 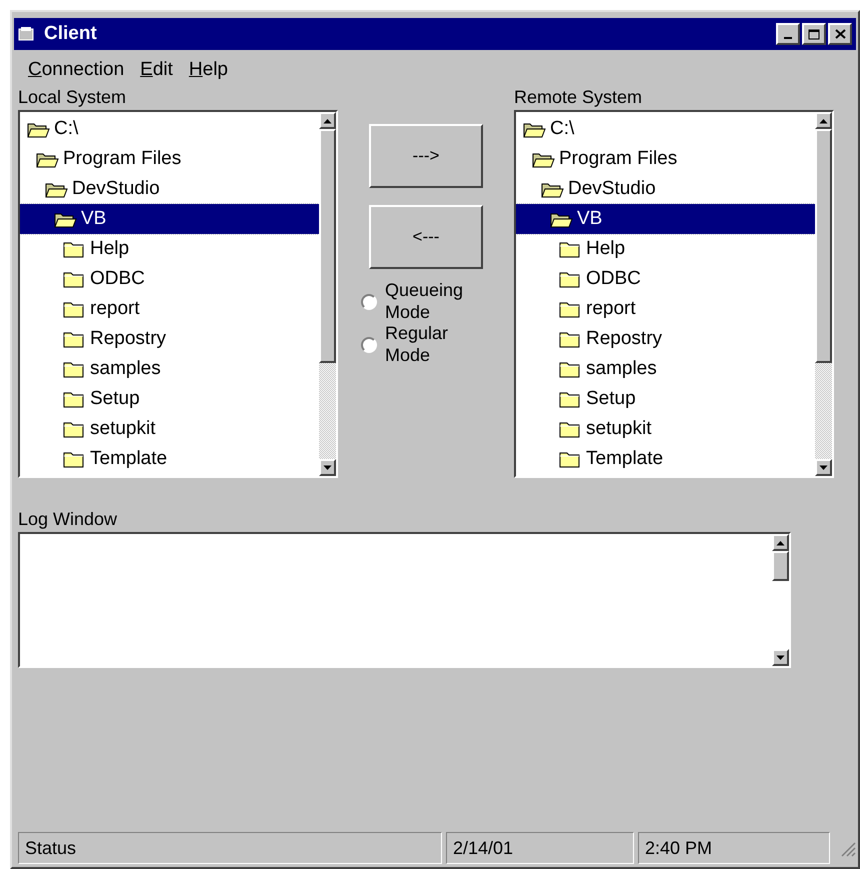 I want to click on minimize-button, so click(x=788, y=34).